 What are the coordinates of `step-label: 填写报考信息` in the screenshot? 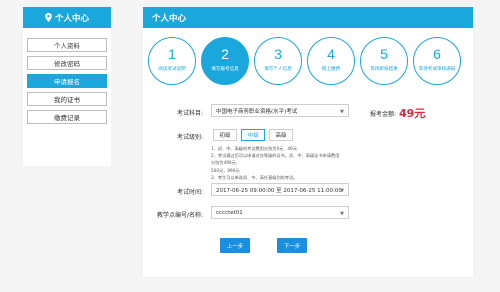 It's located at (225, 69).